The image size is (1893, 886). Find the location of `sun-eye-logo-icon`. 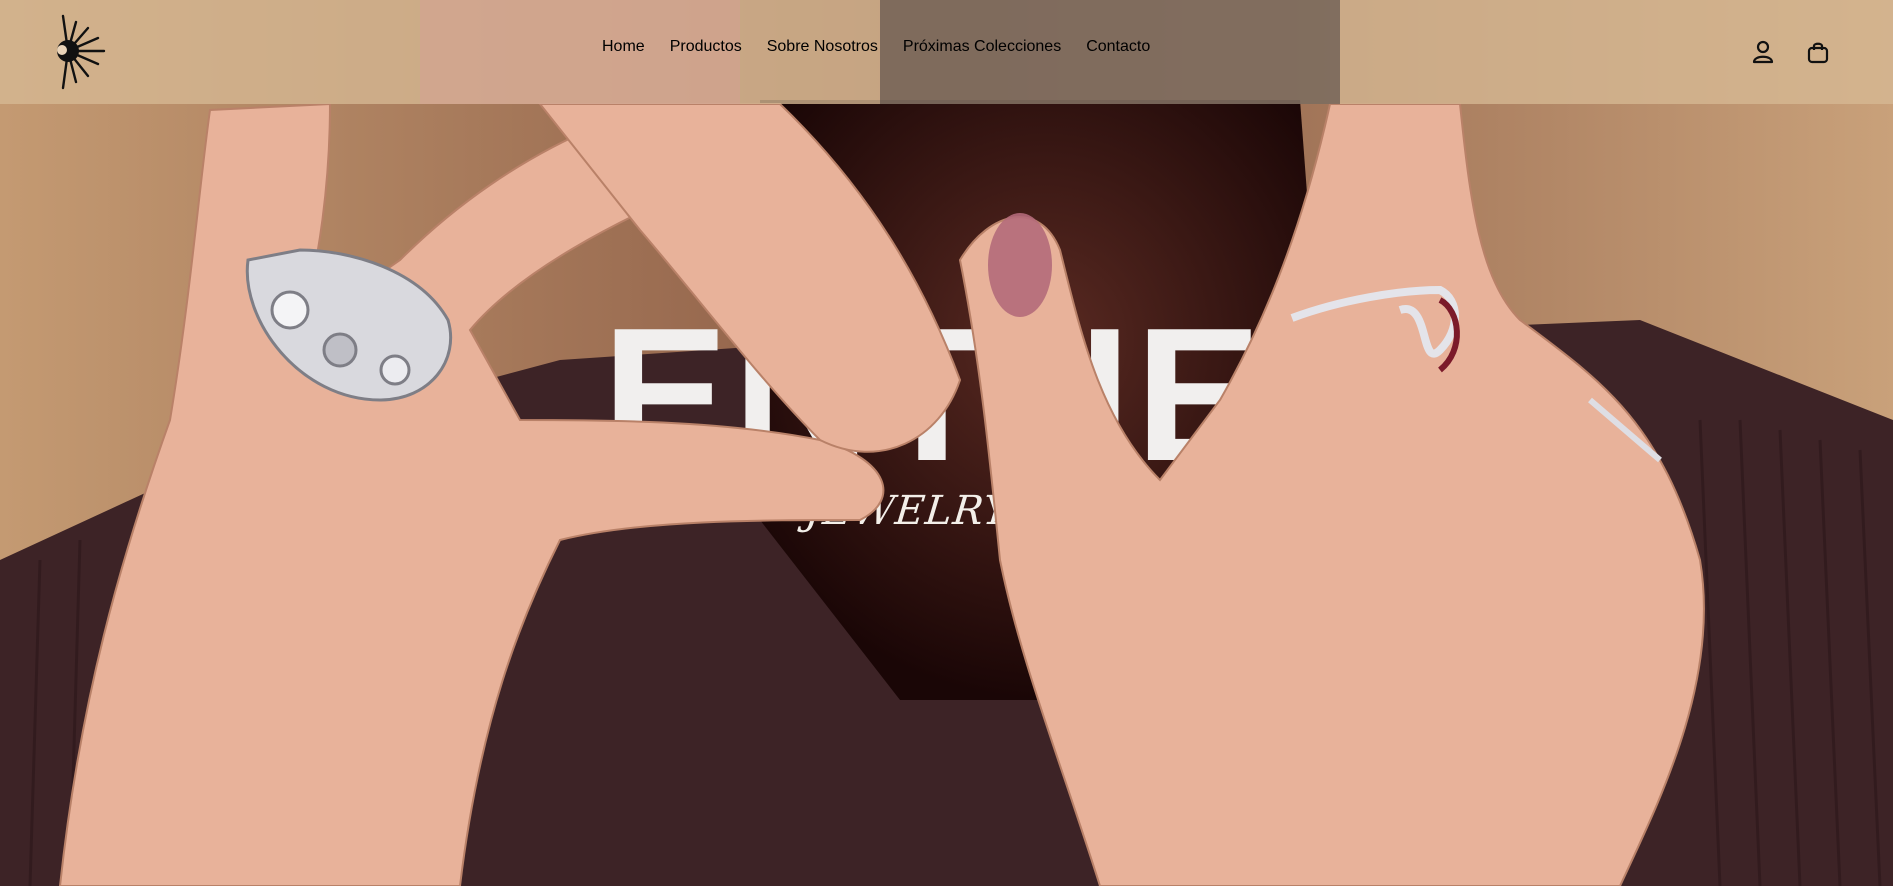

sun-eye-logo-icon is located at coordinates (78, 52).